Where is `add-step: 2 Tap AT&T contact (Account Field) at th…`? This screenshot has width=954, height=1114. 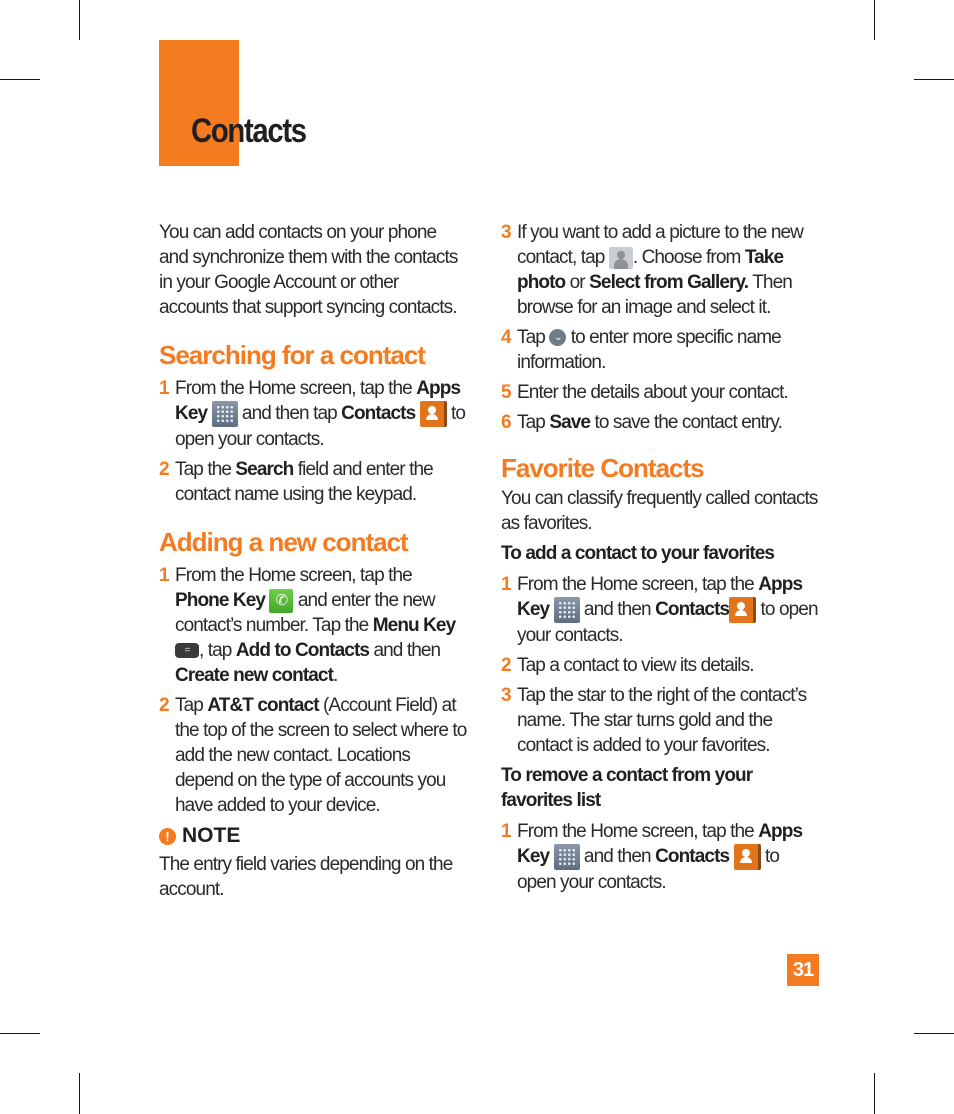 add-step: 2 Tap AT&T contact (Account Field) at th… is located at coordinates (314, 755).